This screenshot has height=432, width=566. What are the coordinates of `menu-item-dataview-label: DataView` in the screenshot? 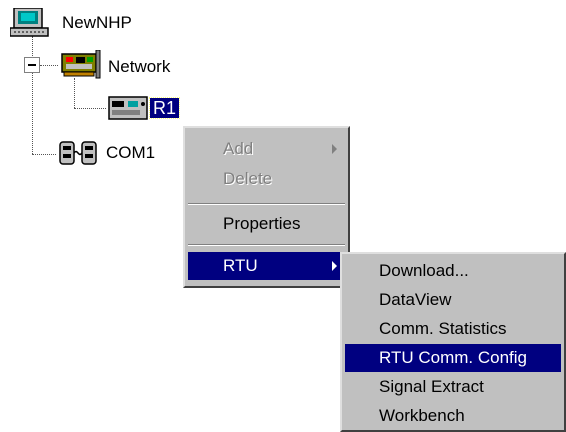 It's located at (415, 299).